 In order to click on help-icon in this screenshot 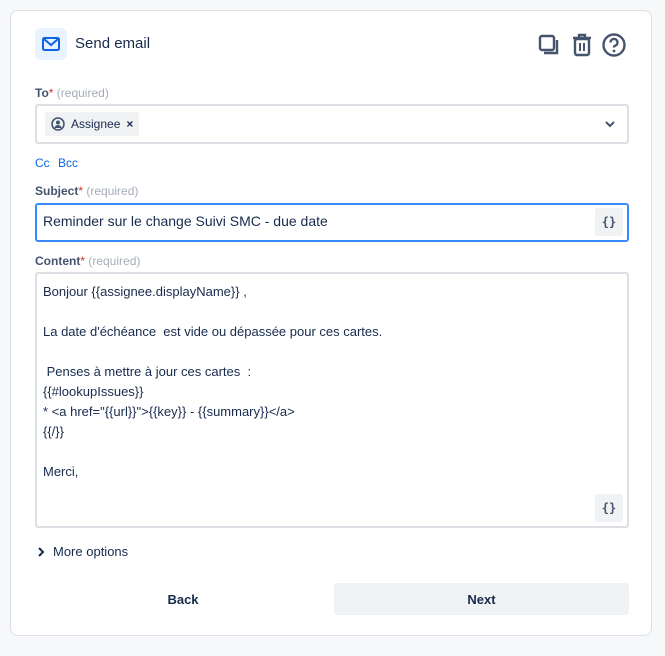, I will do `click(614, 45)`.